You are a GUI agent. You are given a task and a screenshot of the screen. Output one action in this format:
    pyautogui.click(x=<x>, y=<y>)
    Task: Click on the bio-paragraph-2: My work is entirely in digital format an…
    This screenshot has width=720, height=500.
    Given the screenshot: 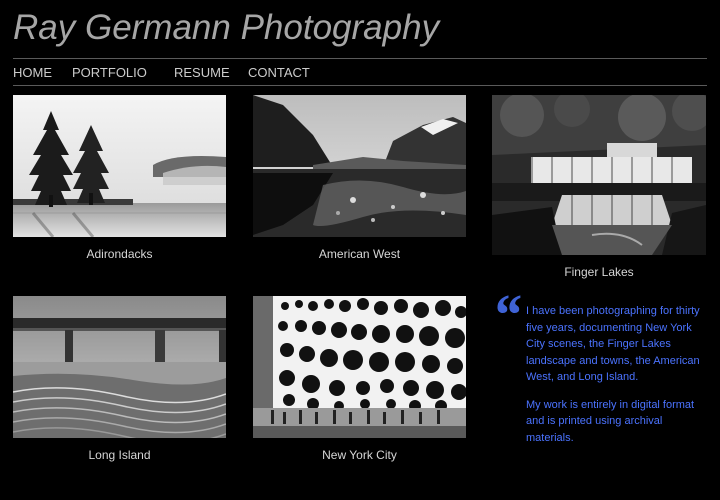 What is the action you would take?
    pyautogui.click(x=610, y=421)
    